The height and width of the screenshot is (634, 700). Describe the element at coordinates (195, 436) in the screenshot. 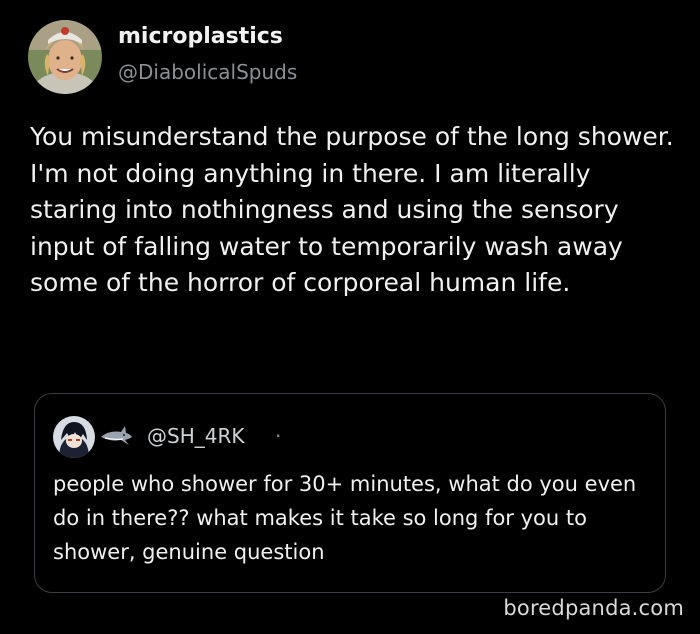

I see `quoted-user-handle: @SH_4RK` at that location.